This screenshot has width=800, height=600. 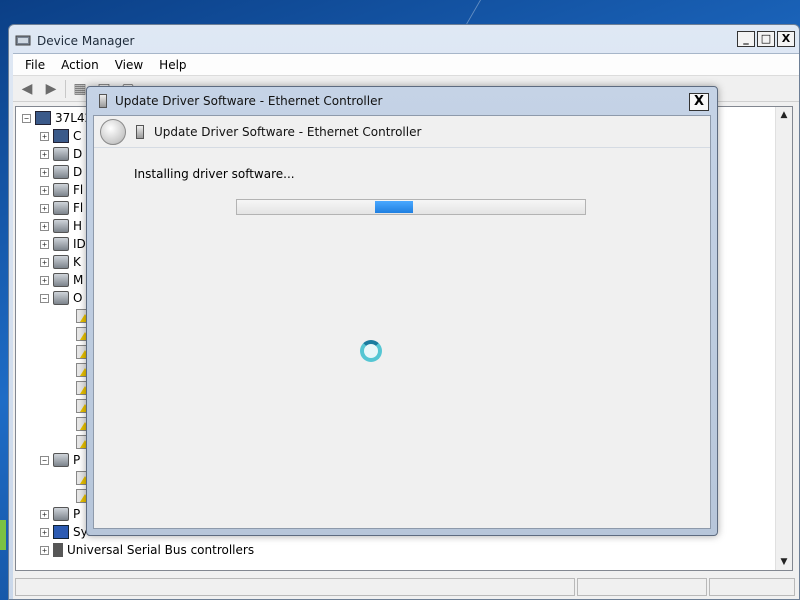 I want to click on close-button: X, so click(x=786, y=39).